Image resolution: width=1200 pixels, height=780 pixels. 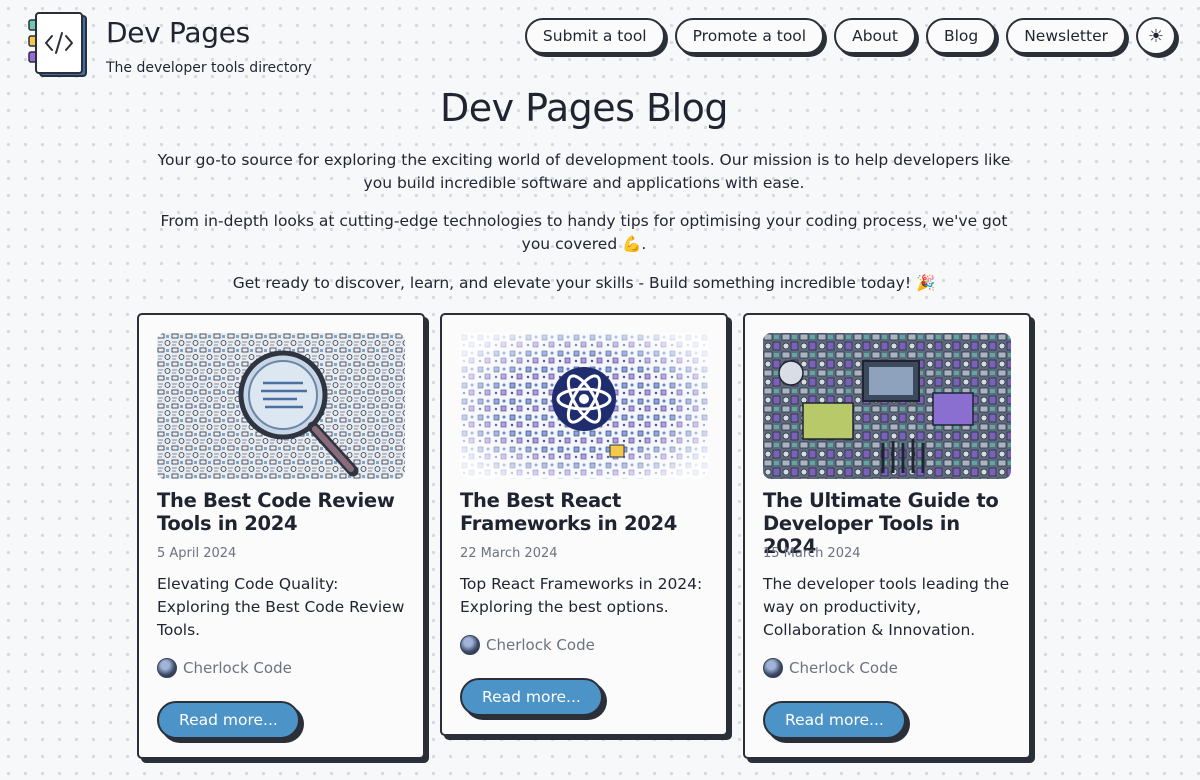 What do you see at coordinates (209, 68) in the screenshot?
I see `brand-tagline: The developer tools directory` at bounding box center [209, 68].